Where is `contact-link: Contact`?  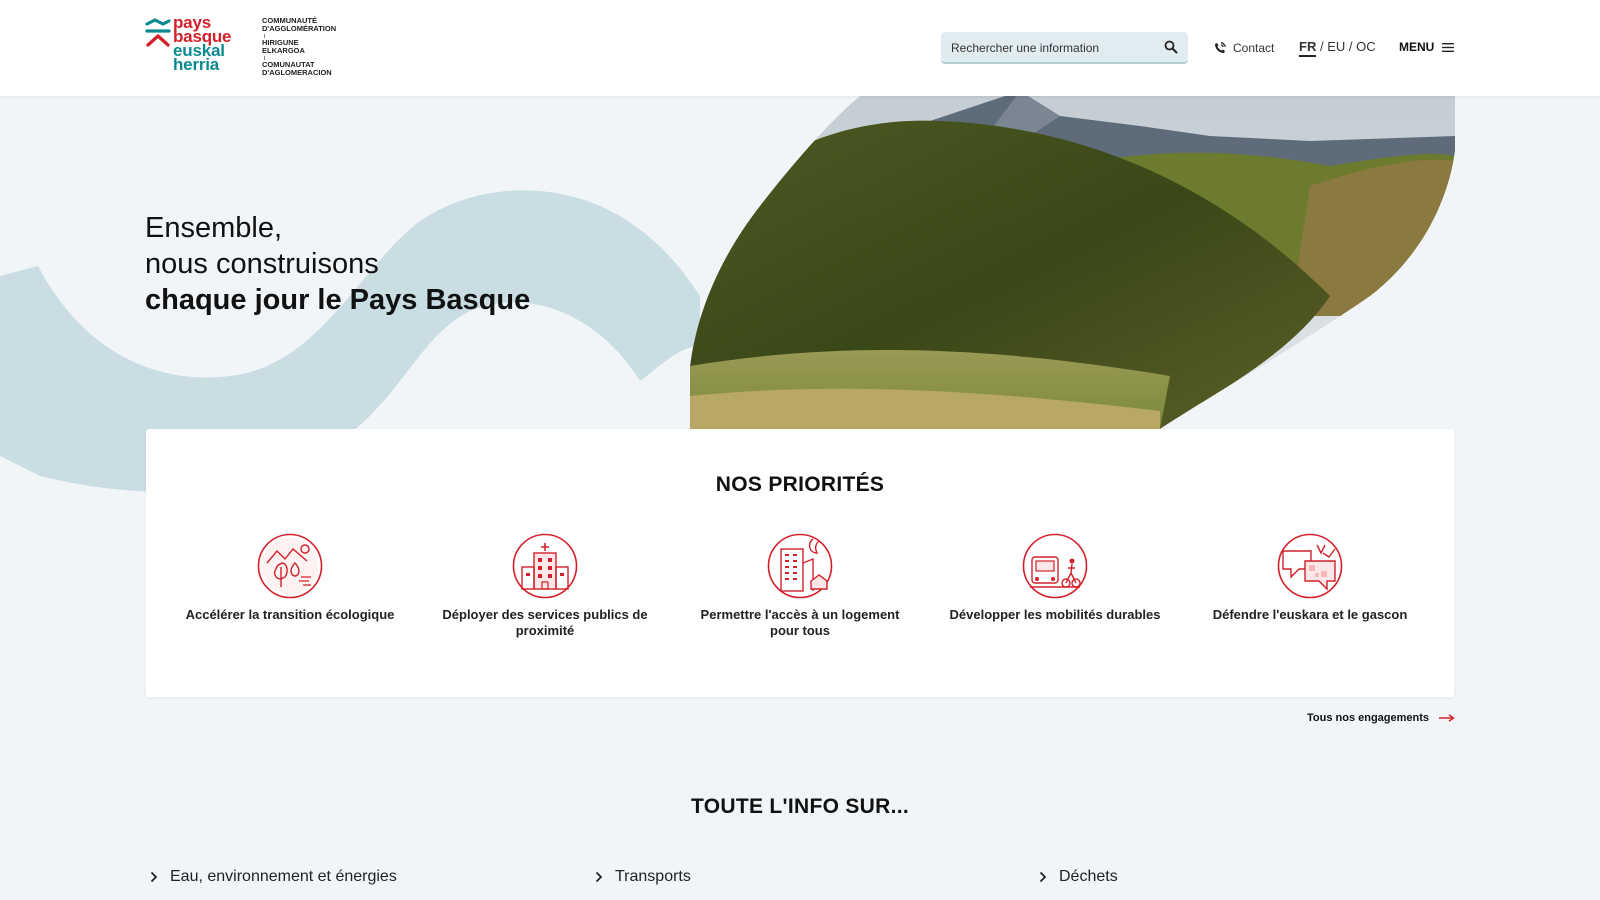 contact-link: Contact is located at coordinates (1243, 48).